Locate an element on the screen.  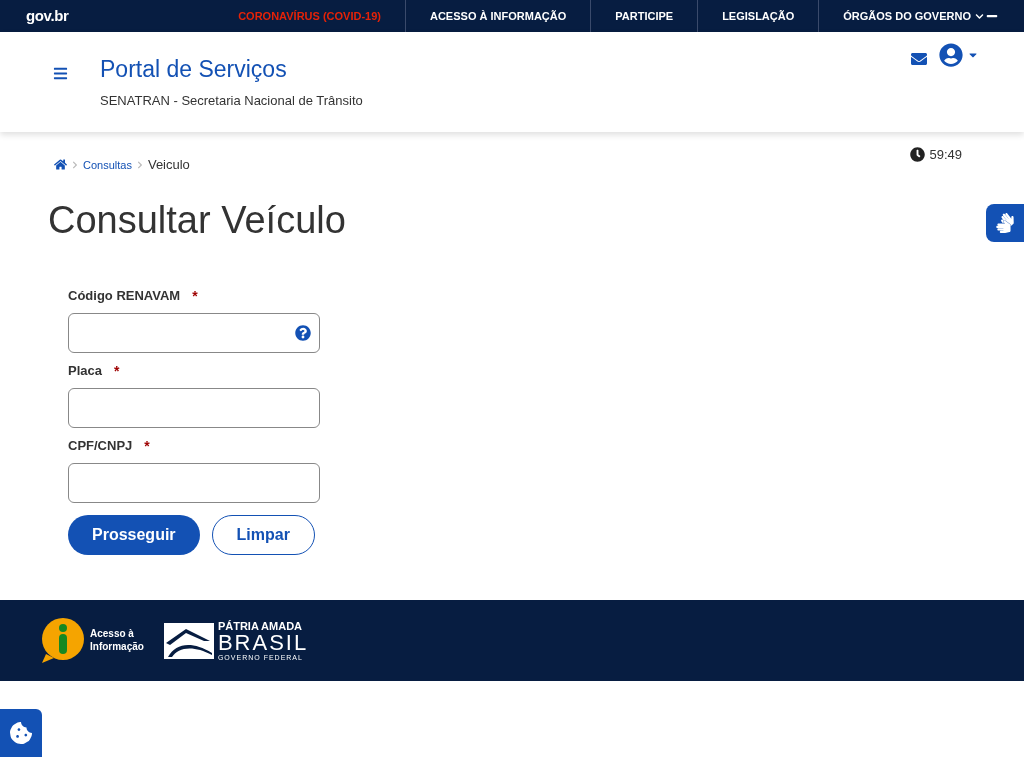
field-label: Código RENAVAM is located at coordinates (124, 296).